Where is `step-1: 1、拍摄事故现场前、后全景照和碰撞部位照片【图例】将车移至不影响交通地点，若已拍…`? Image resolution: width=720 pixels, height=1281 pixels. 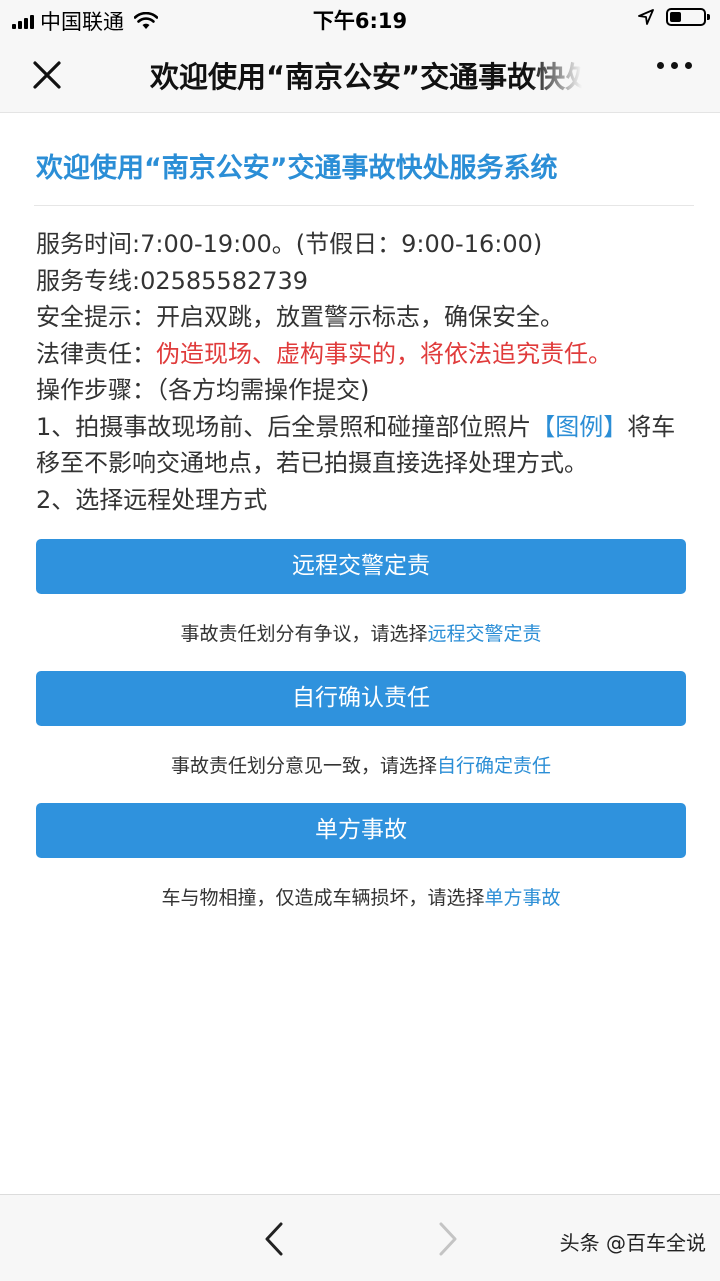 step-1: 1、拍摄事故现场前、后全景照和碰撞部位照片【图例】将车移至不影响交通地点，若已拍… is located at coordinates (361, 445).